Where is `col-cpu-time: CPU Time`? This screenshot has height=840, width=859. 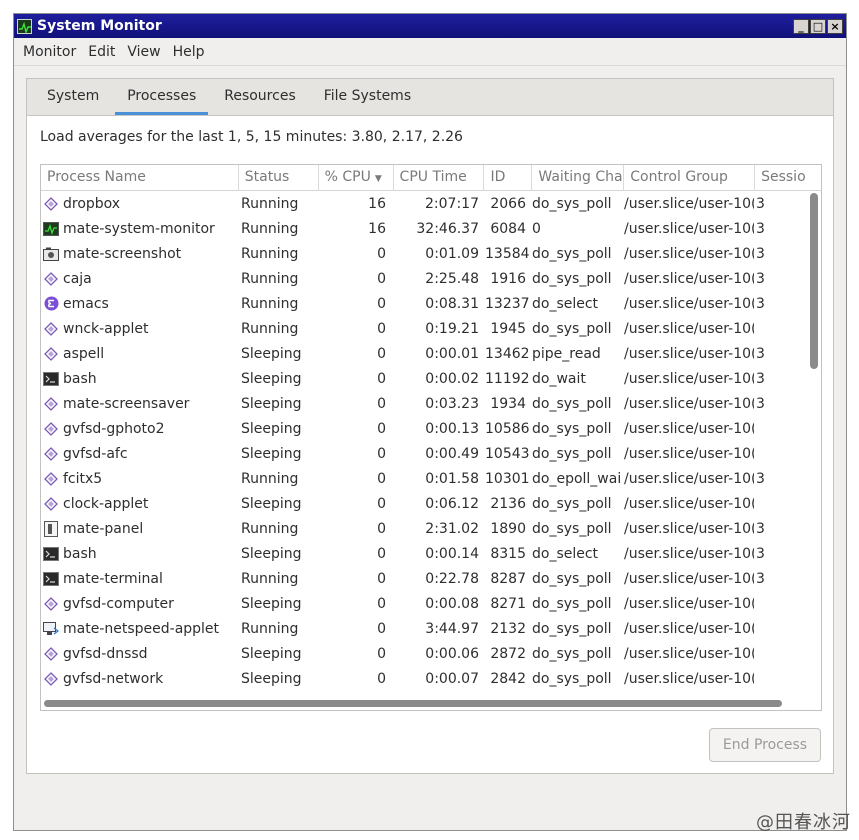
col-cpu-time: CPU Time is located at coordinates (439, 178).